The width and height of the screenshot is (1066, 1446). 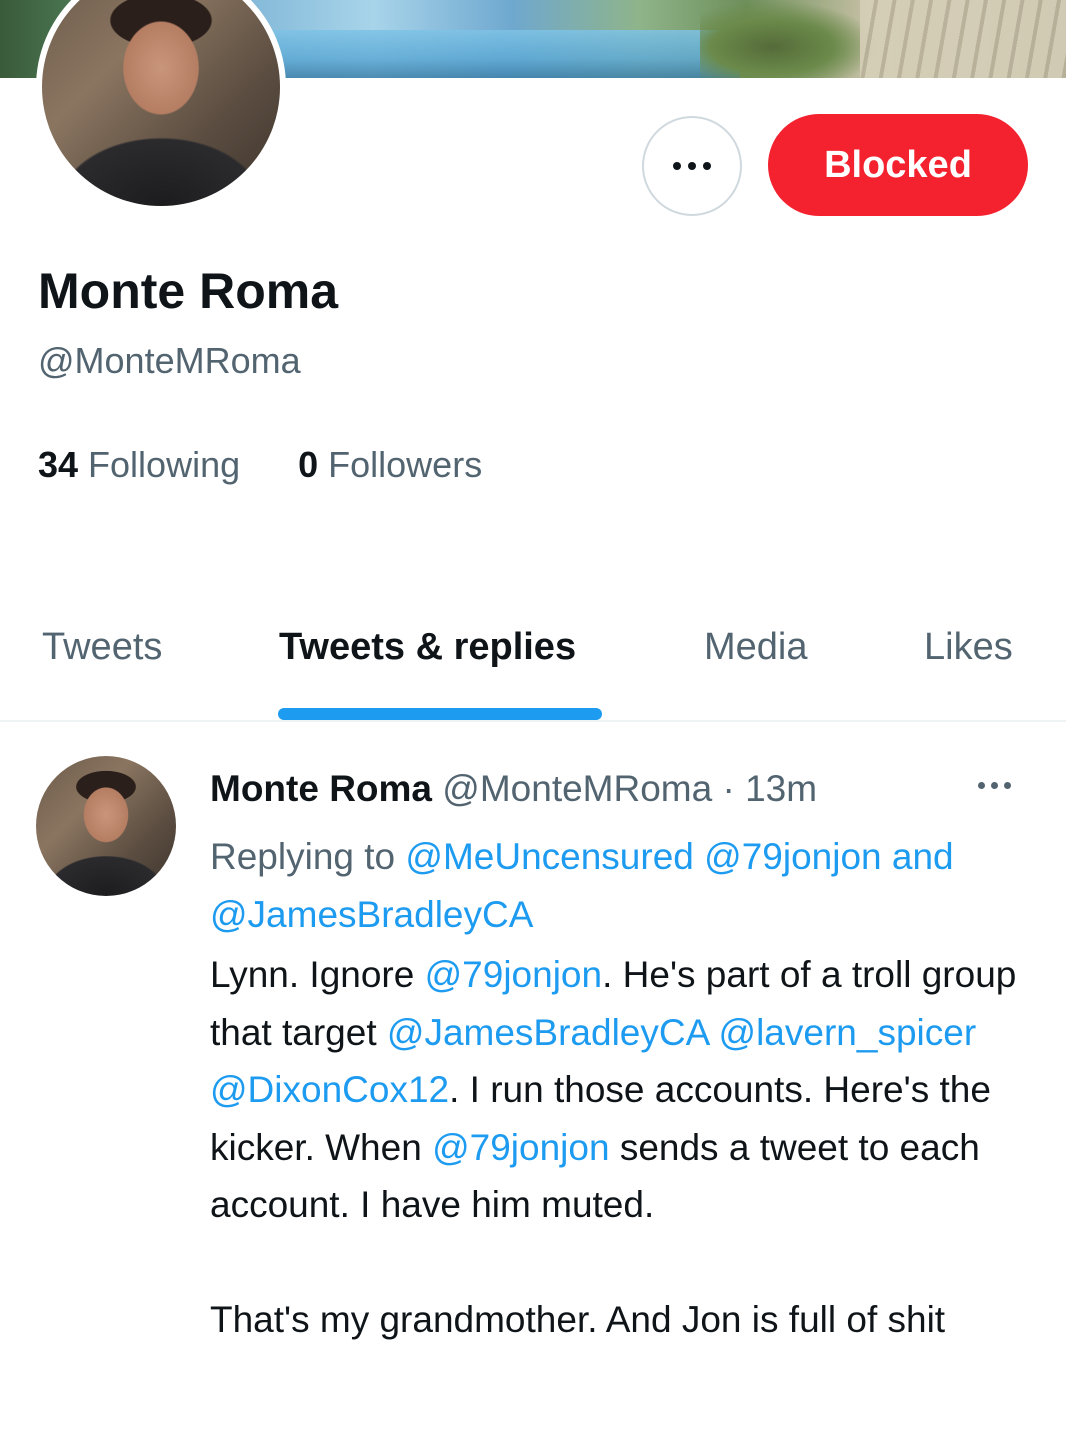 What do you see at coordinates (102, 647) in the screenshot?
I see `tab-tweets: Tweets` at bounding box center [102, 647].